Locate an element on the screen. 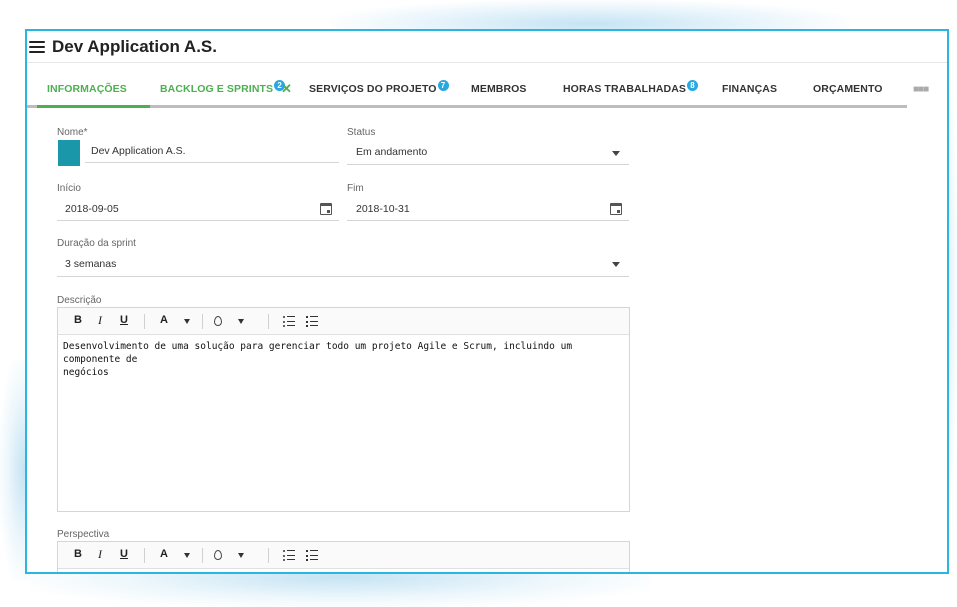  tab-horas-trabalhadas: HORAS TRABALHADAS 8 is located at coordinates (631, 87).